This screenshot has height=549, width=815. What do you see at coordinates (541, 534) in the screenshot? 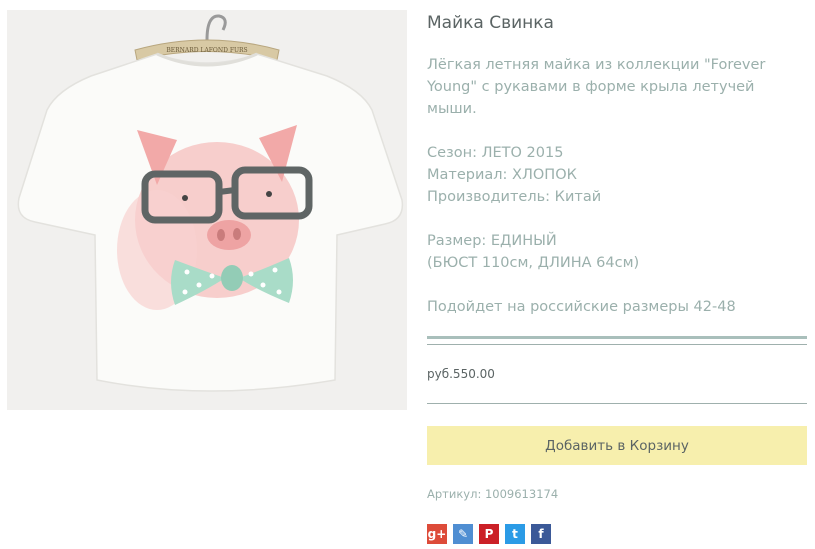
I see `facebook-icon: f` at bounding box center [541, 534].